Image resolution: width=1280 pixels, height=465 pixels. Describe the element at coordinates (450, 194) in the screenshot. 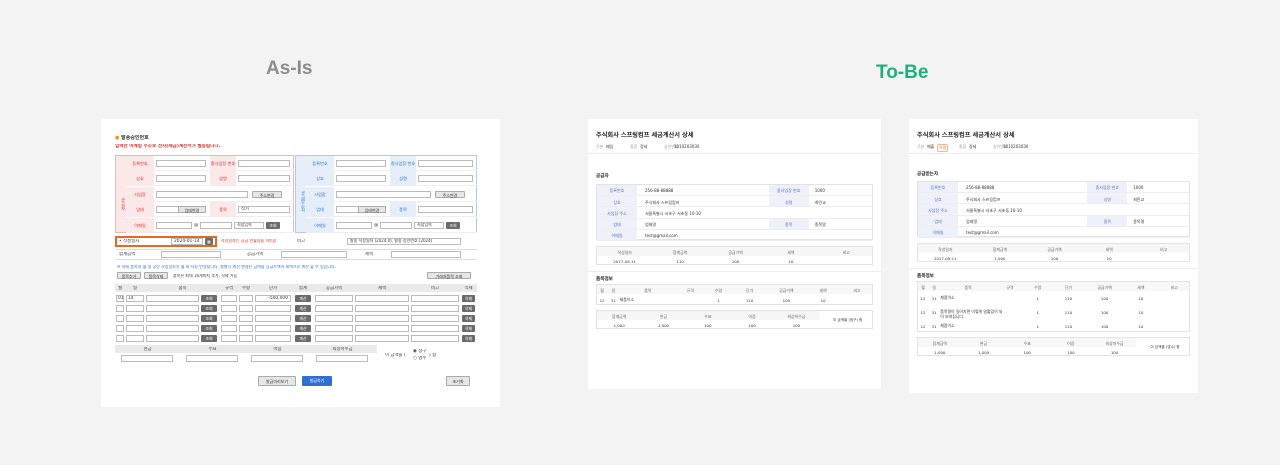

I see `buyer-address-button: 주소변경` at that location.